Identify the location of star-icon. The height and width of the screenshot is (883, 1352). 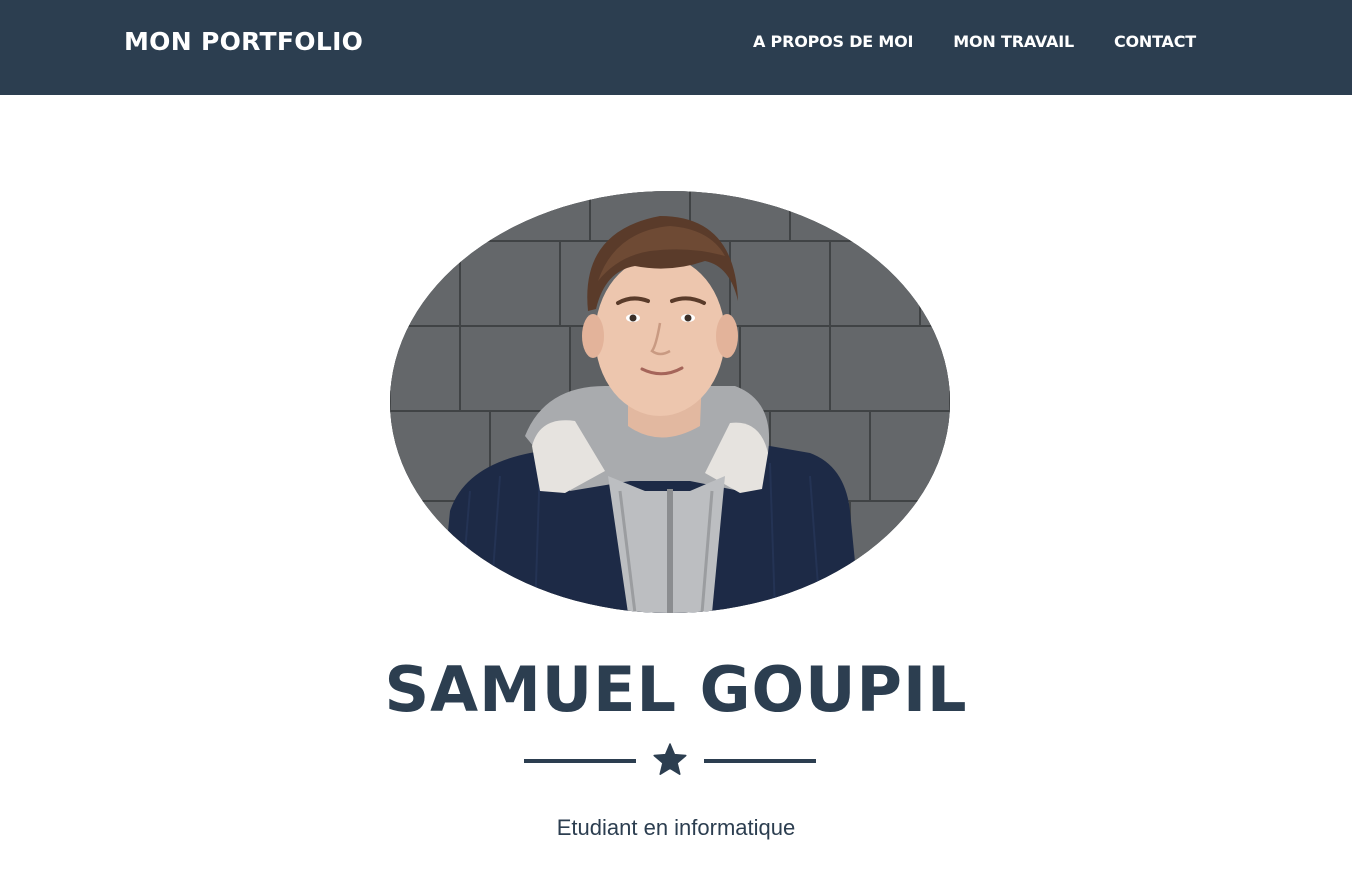
(670, 760).